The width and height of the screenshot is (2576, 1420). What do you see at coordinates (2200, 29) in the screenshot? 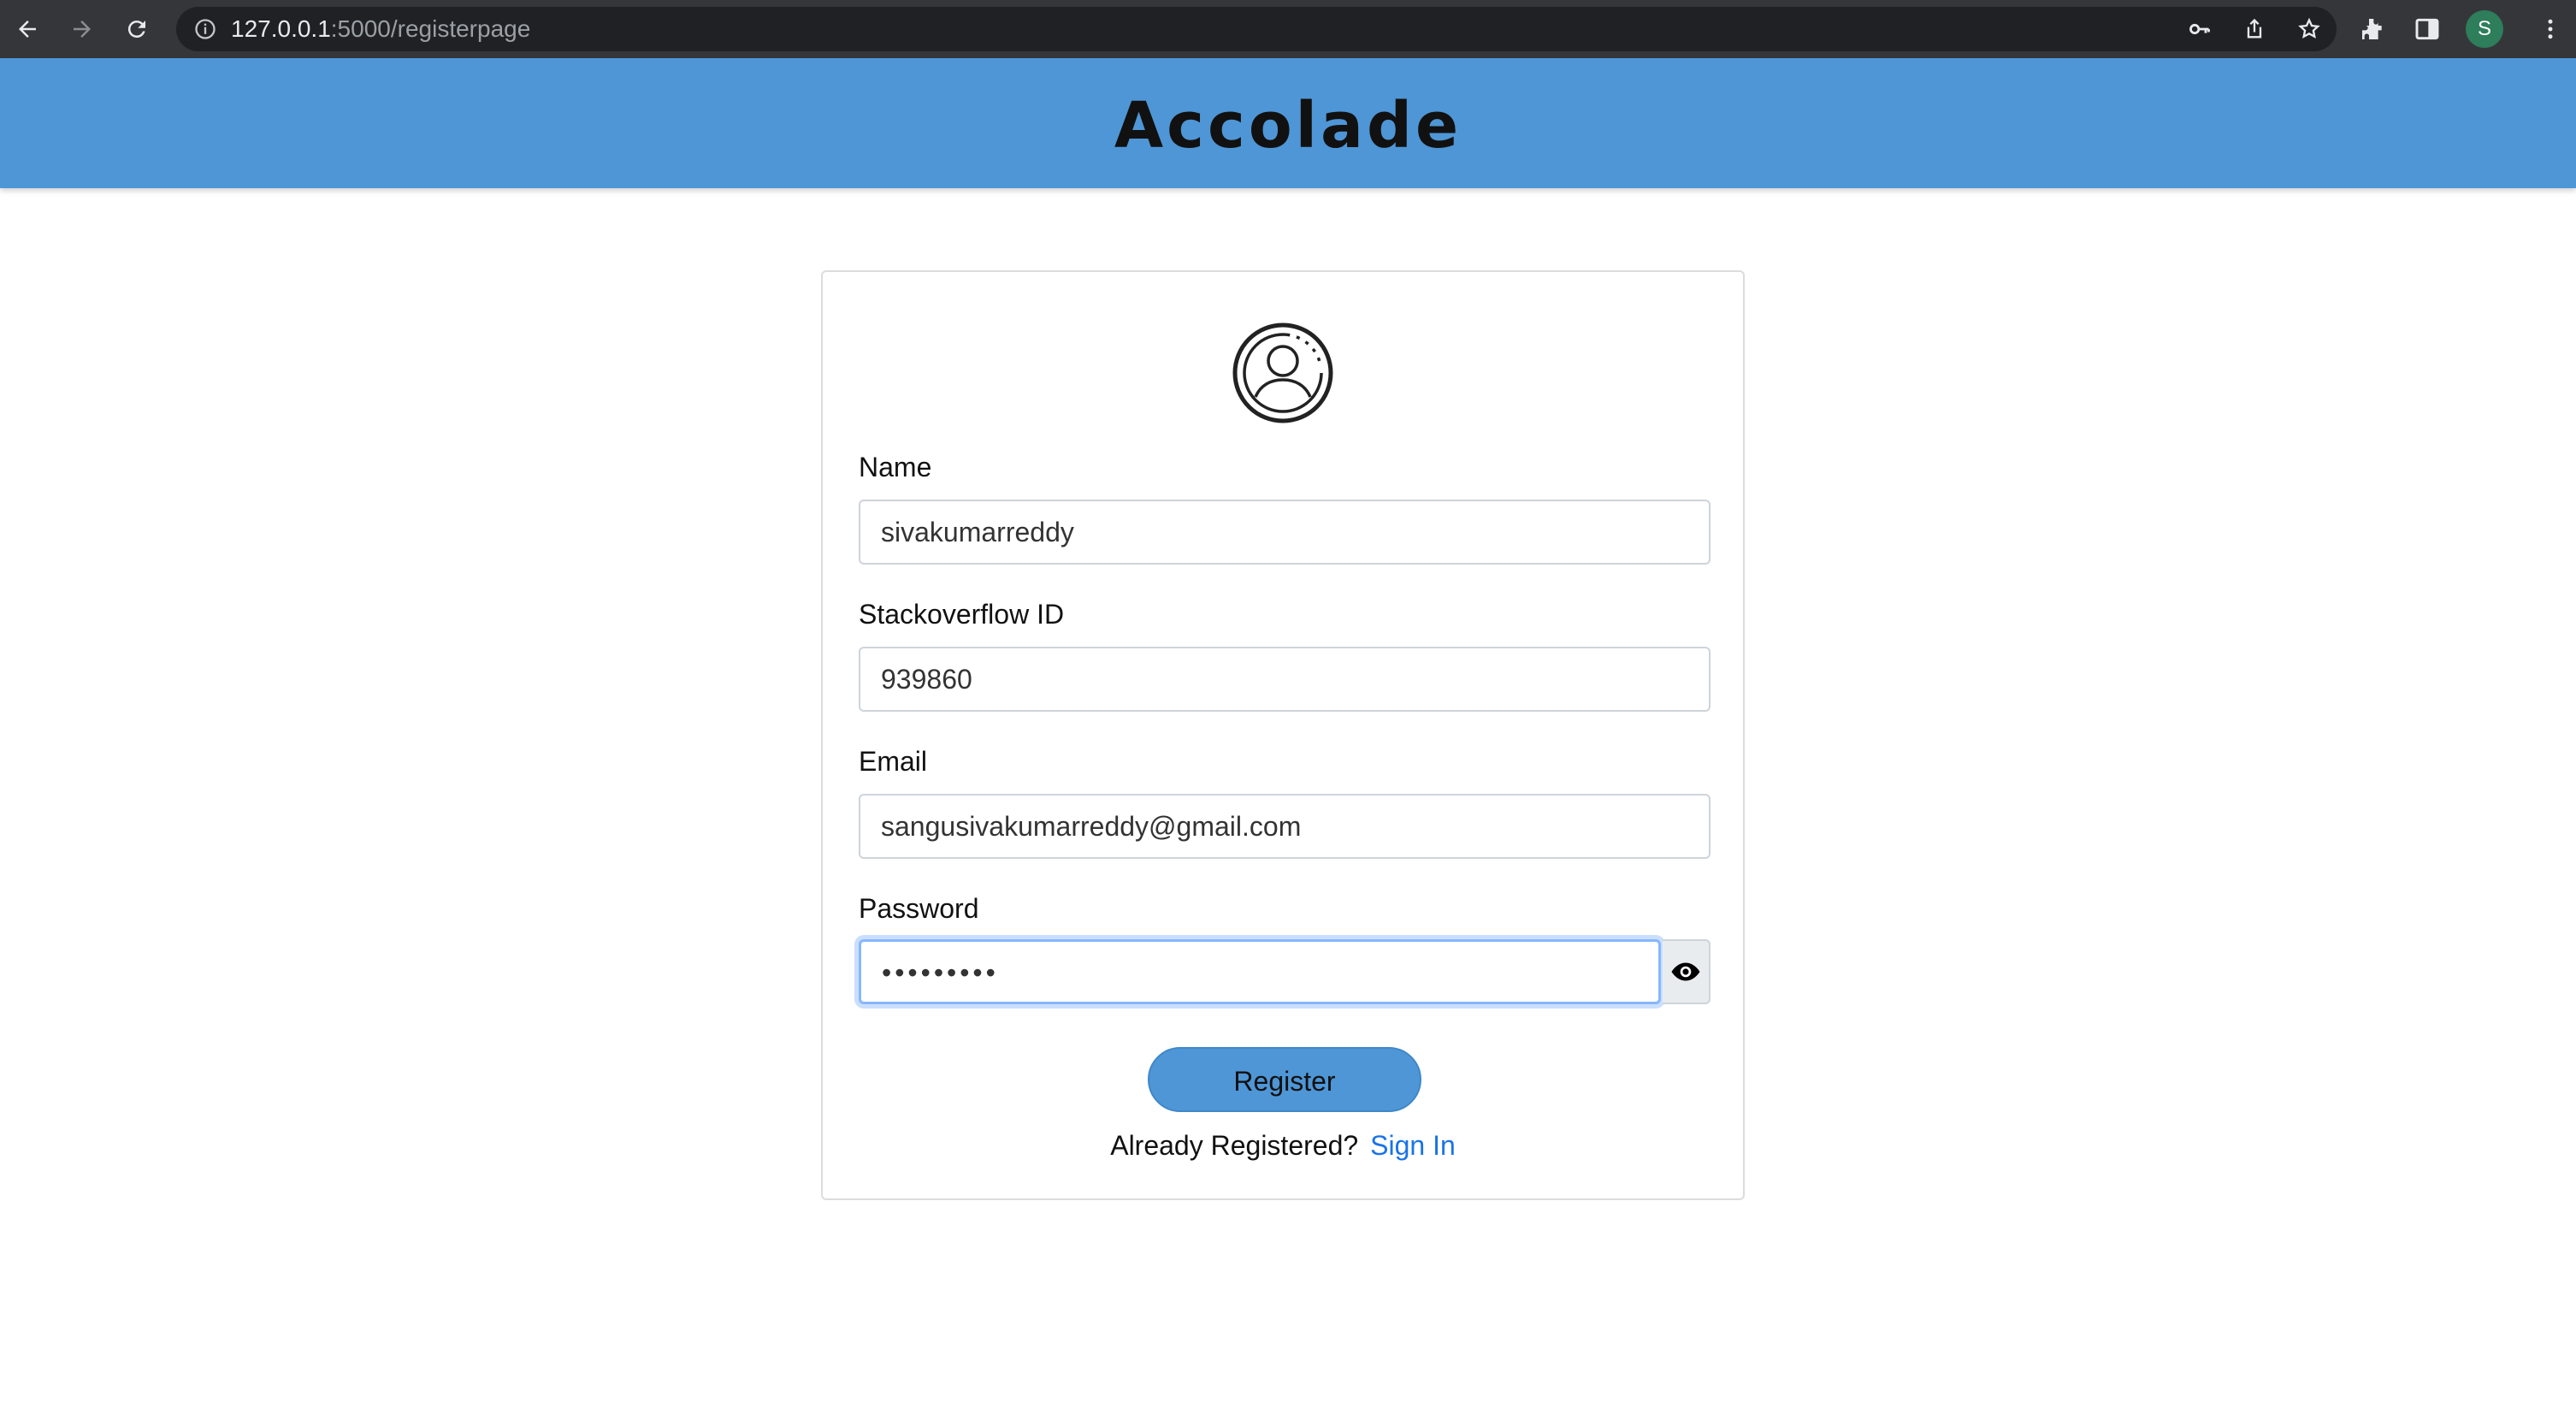
I see `key-icon` at bounding box center [2200, 29].